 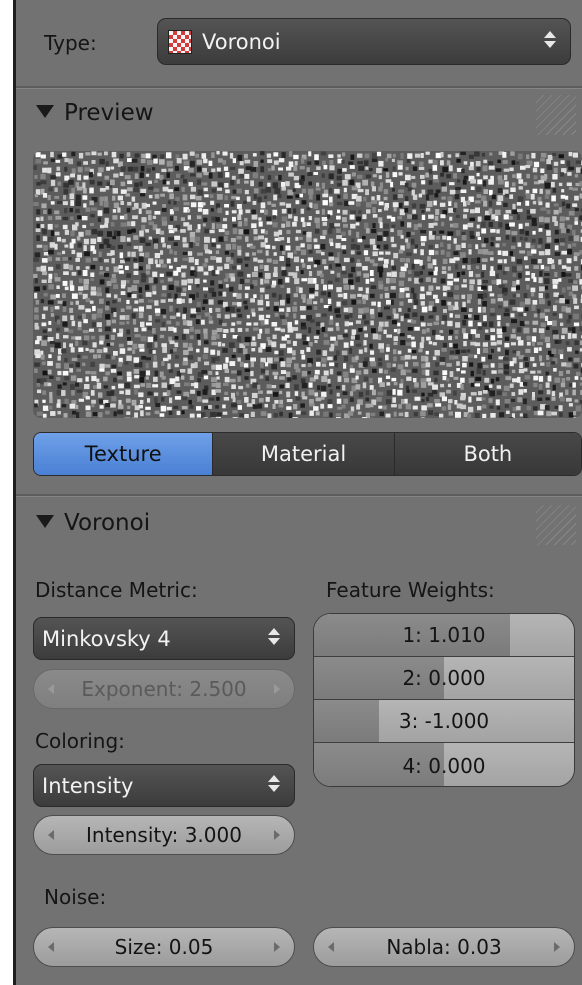 I want to click on intensity-field: Intensity: 3.000, so click(x=164, y=835).